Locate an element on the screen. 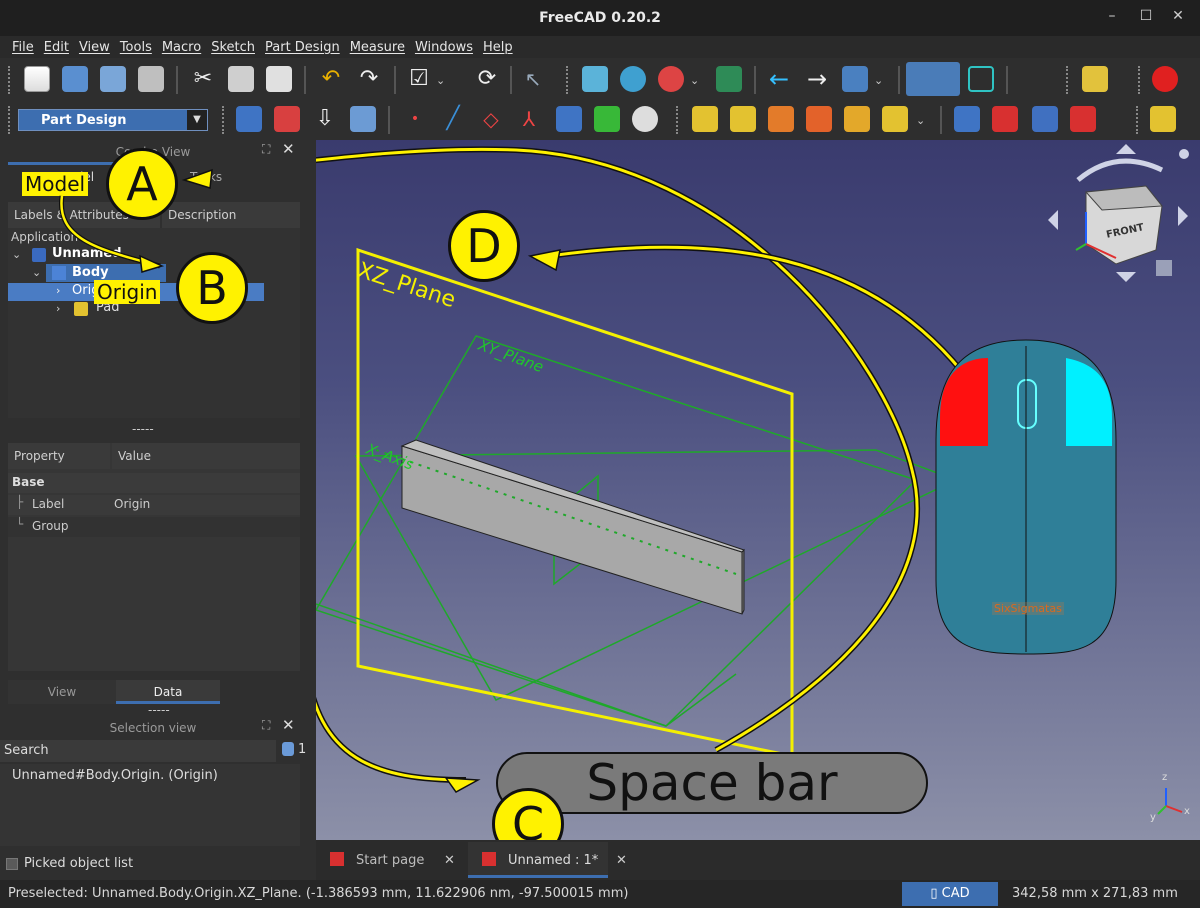 The width and height of the screenshot is (1200, 908). arrowhead-c is located at coordinates (462, 785).